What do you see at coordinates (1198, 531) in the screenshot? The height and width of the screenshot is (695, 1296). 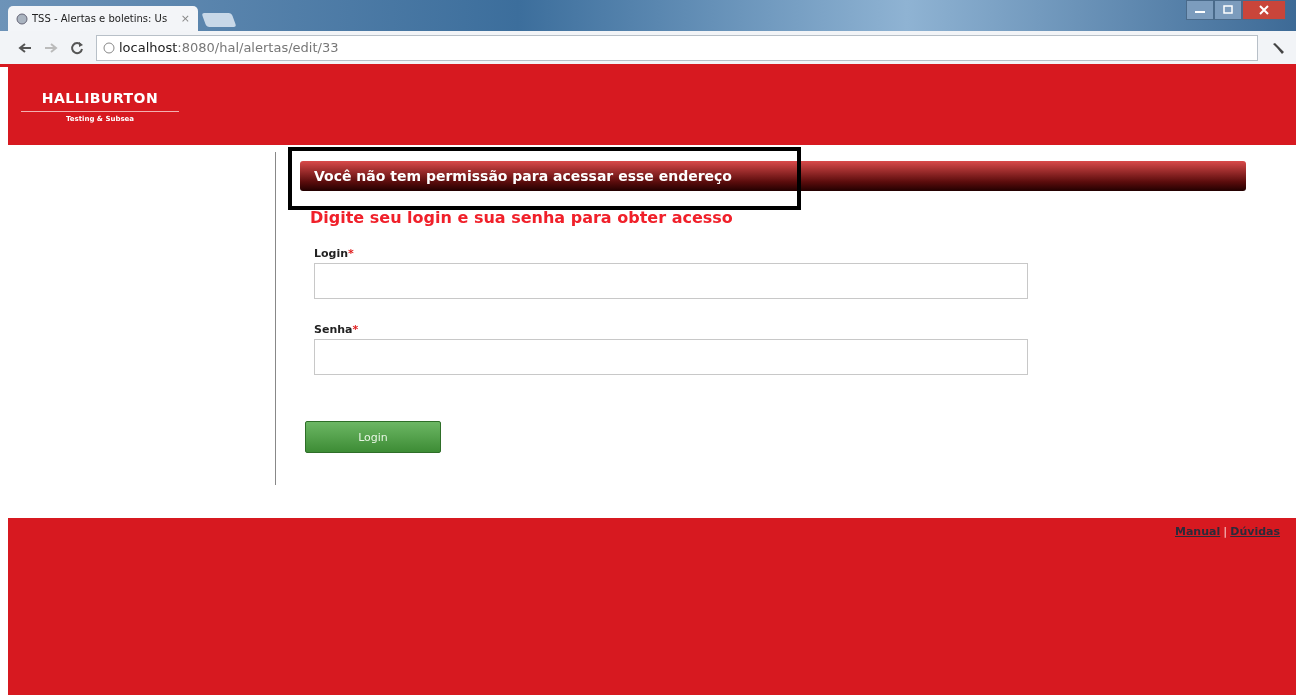 I see `footer-link: Manual` at bounding box center [1198, 531].